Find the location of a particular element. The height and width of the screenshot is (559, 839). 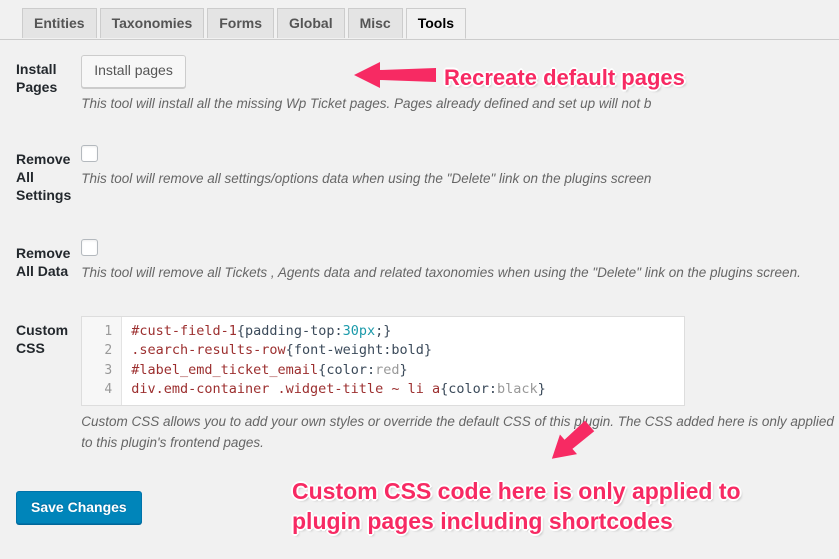

code-line-number: 2 is located at coordinates (108, 351).